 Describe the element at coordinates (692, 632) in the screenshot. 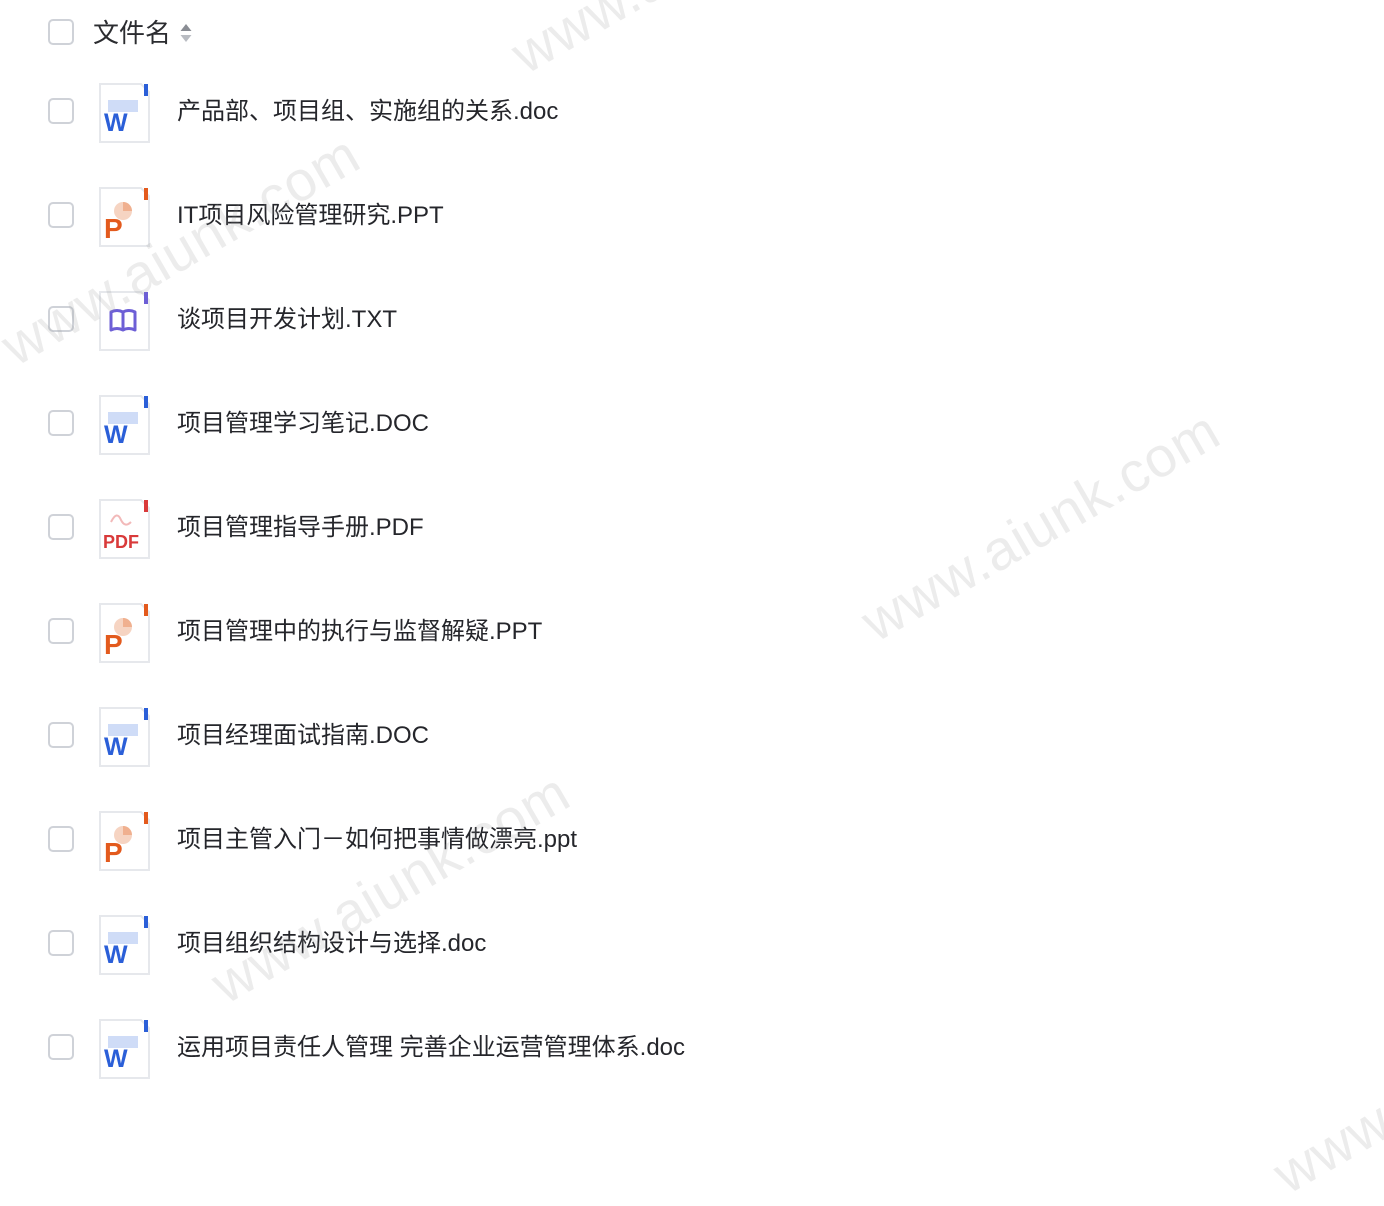

I see `file-row: P 项目管理中的执行与监督解疑.PPT` at that location.